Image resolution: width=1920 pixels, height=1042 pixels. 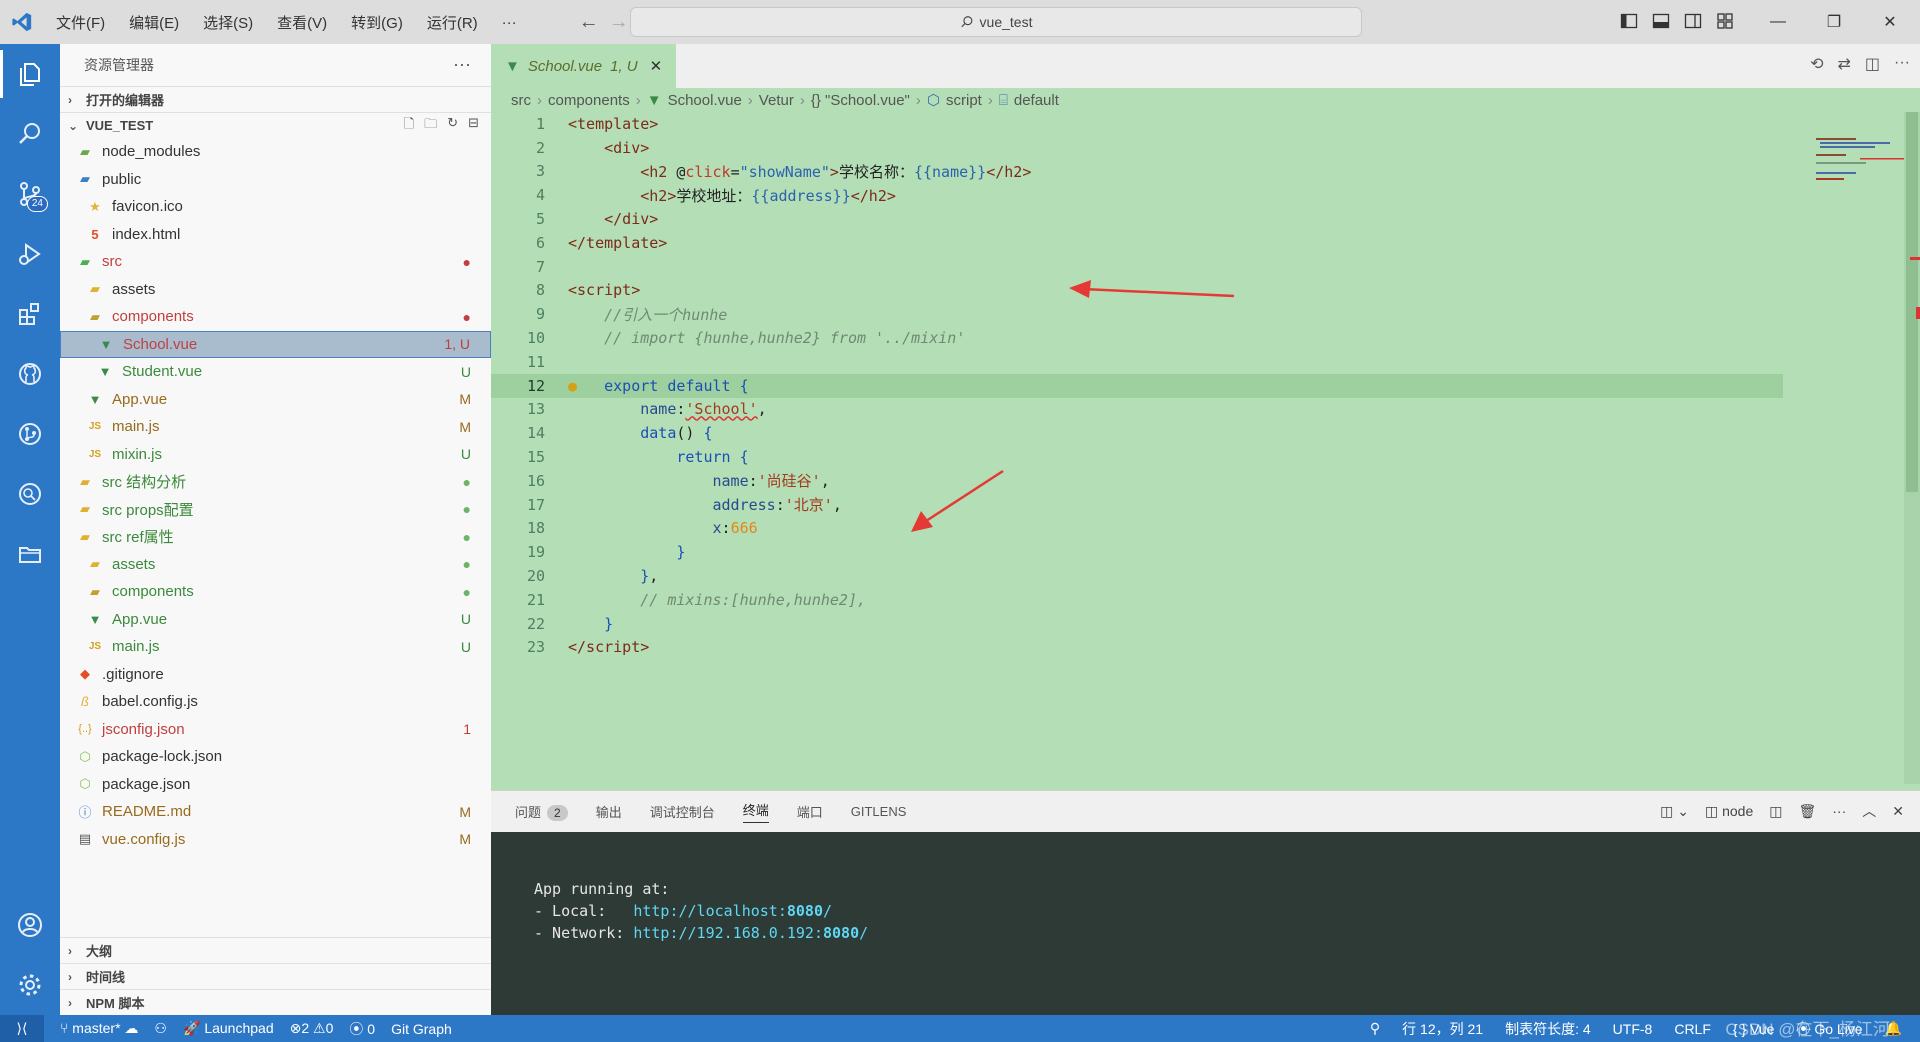 What do you see at coordinates (776, 100) in the screenshot?
I see `breadcrumb-vetur: Vetur` at bounding box center [776, 100].